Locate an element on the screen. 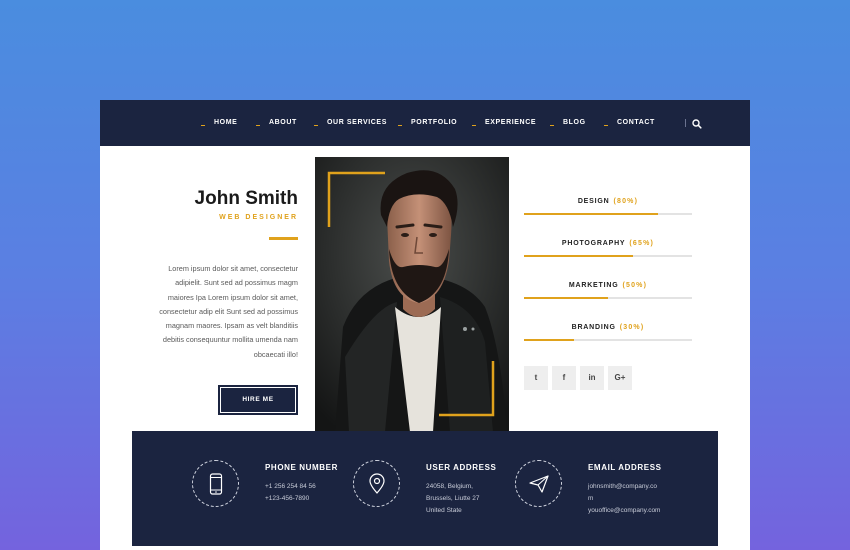 The height and width of the screenshot is (550, 850). twitter-icon: t is located at coordinates (536, 378).